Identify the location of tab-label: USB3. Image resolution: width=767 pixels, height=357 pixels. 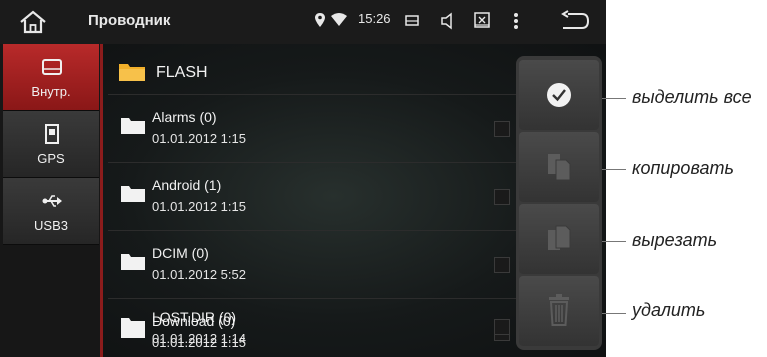
(51, 225).